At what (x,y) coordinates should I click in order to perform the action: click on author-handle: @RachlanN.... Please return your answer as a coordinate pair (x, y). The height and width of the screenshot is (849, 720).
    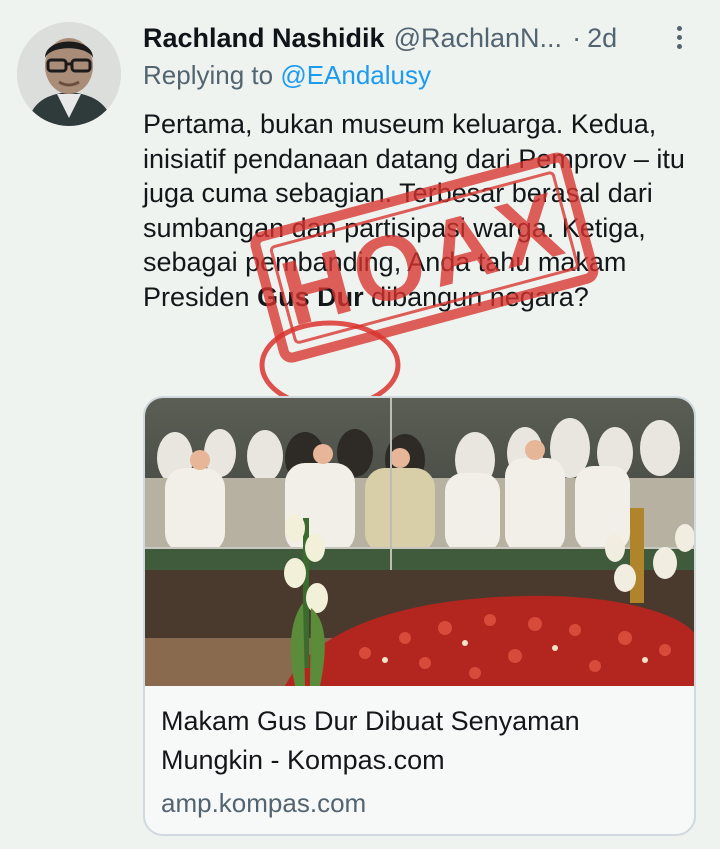
    Looking at the image, I should click on (478, 38).